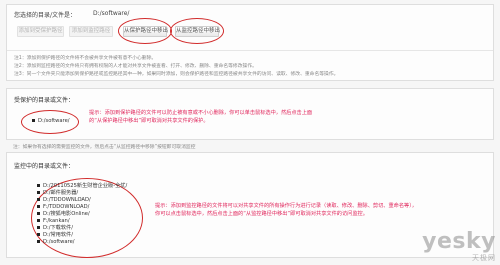 This screenshot has height=265, width=500. I want to click on note-1: 注1：添加到保护路径的文件将不会被共享文件被有意不小心删除。, so click(85, 58).